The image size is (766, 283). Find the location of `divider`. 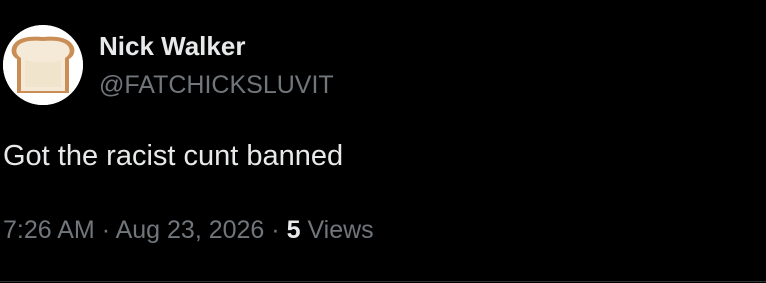

divider is located at coordinates (383, 281).